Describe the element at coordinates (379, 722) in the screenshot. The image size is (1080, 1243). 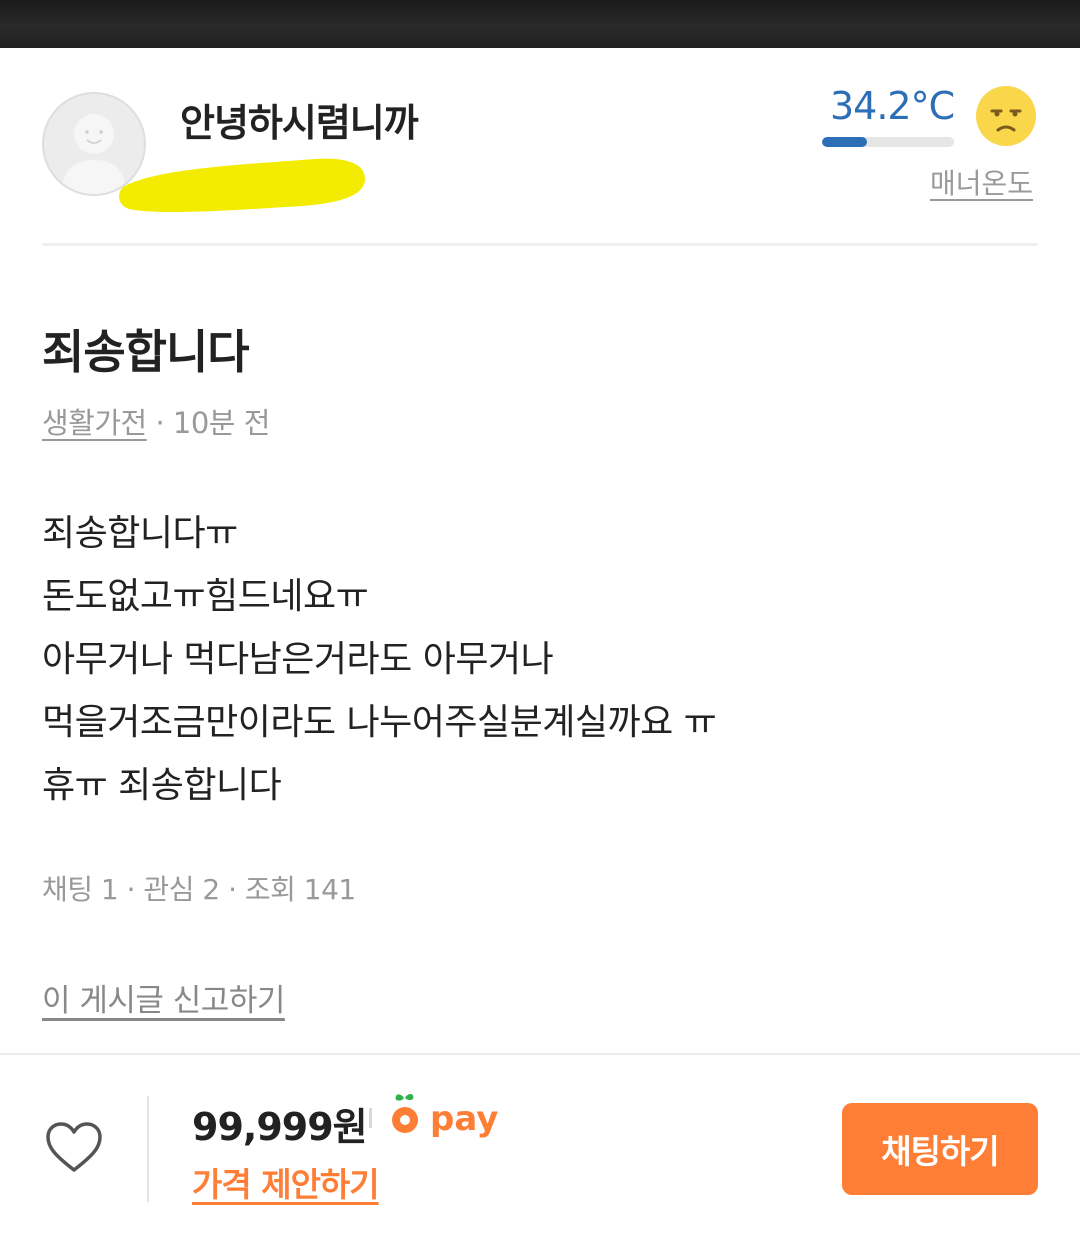
I see `post-body-line: 먹을거조금만이라도 나누어주실분계실까요 ㅠ` at that location.